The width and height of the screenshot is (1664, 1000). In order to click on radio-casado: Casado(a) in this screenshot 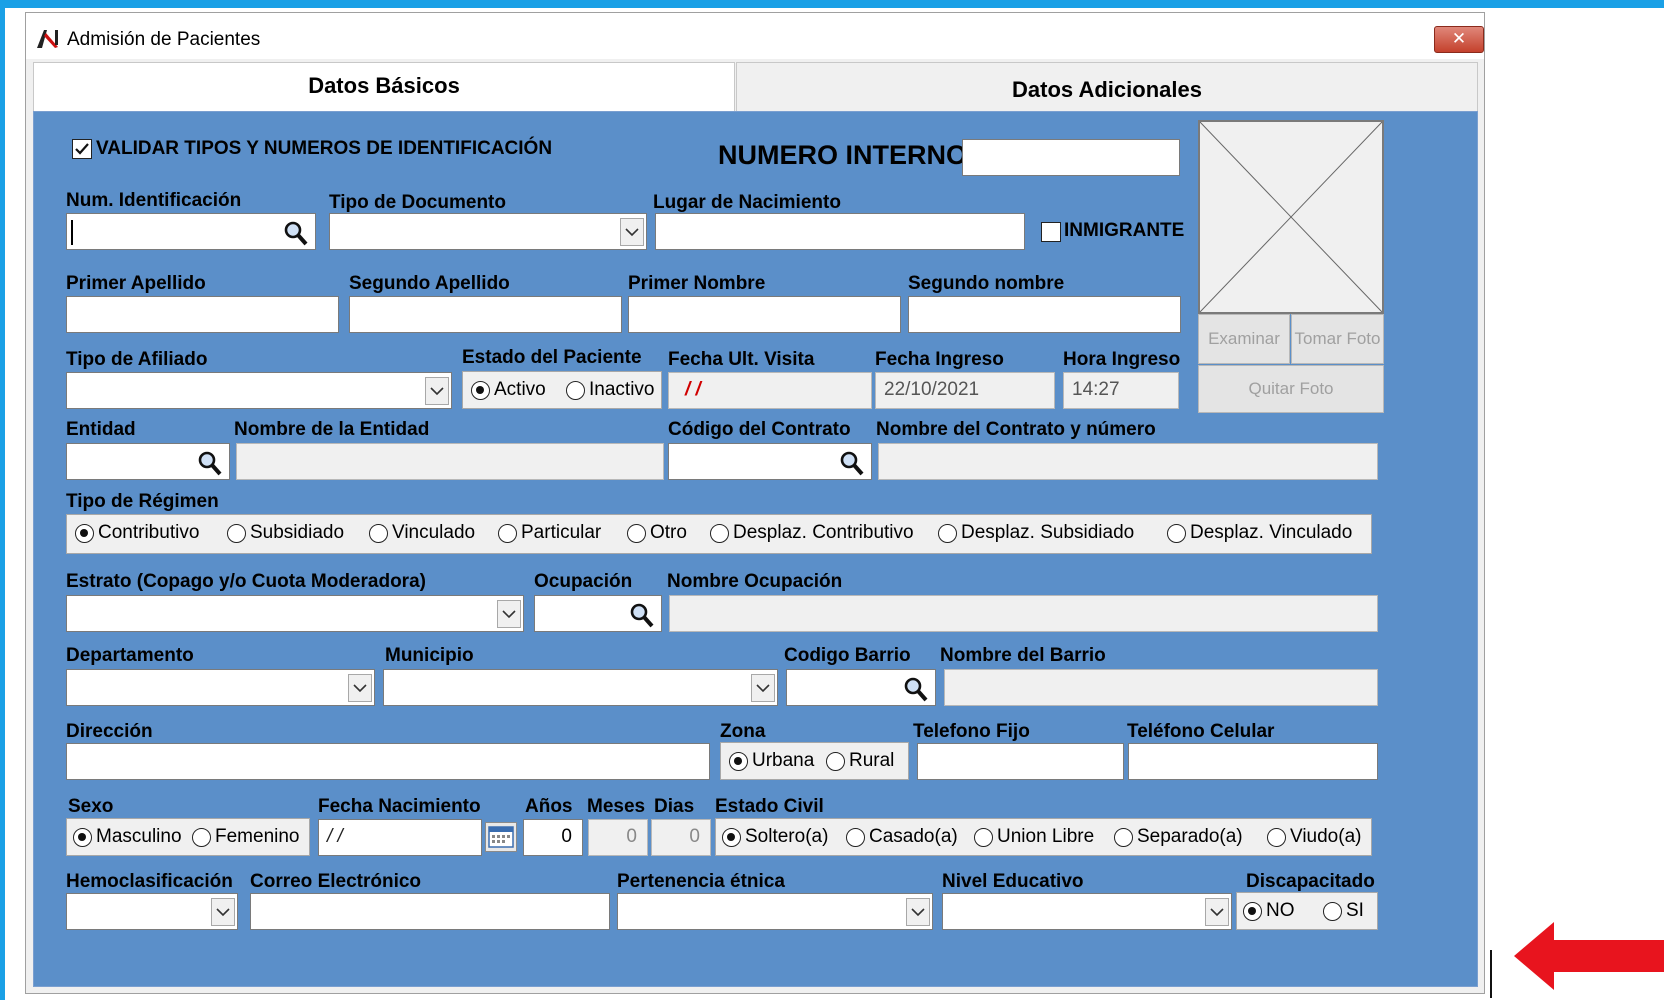, I will do `click(902, 837)`.